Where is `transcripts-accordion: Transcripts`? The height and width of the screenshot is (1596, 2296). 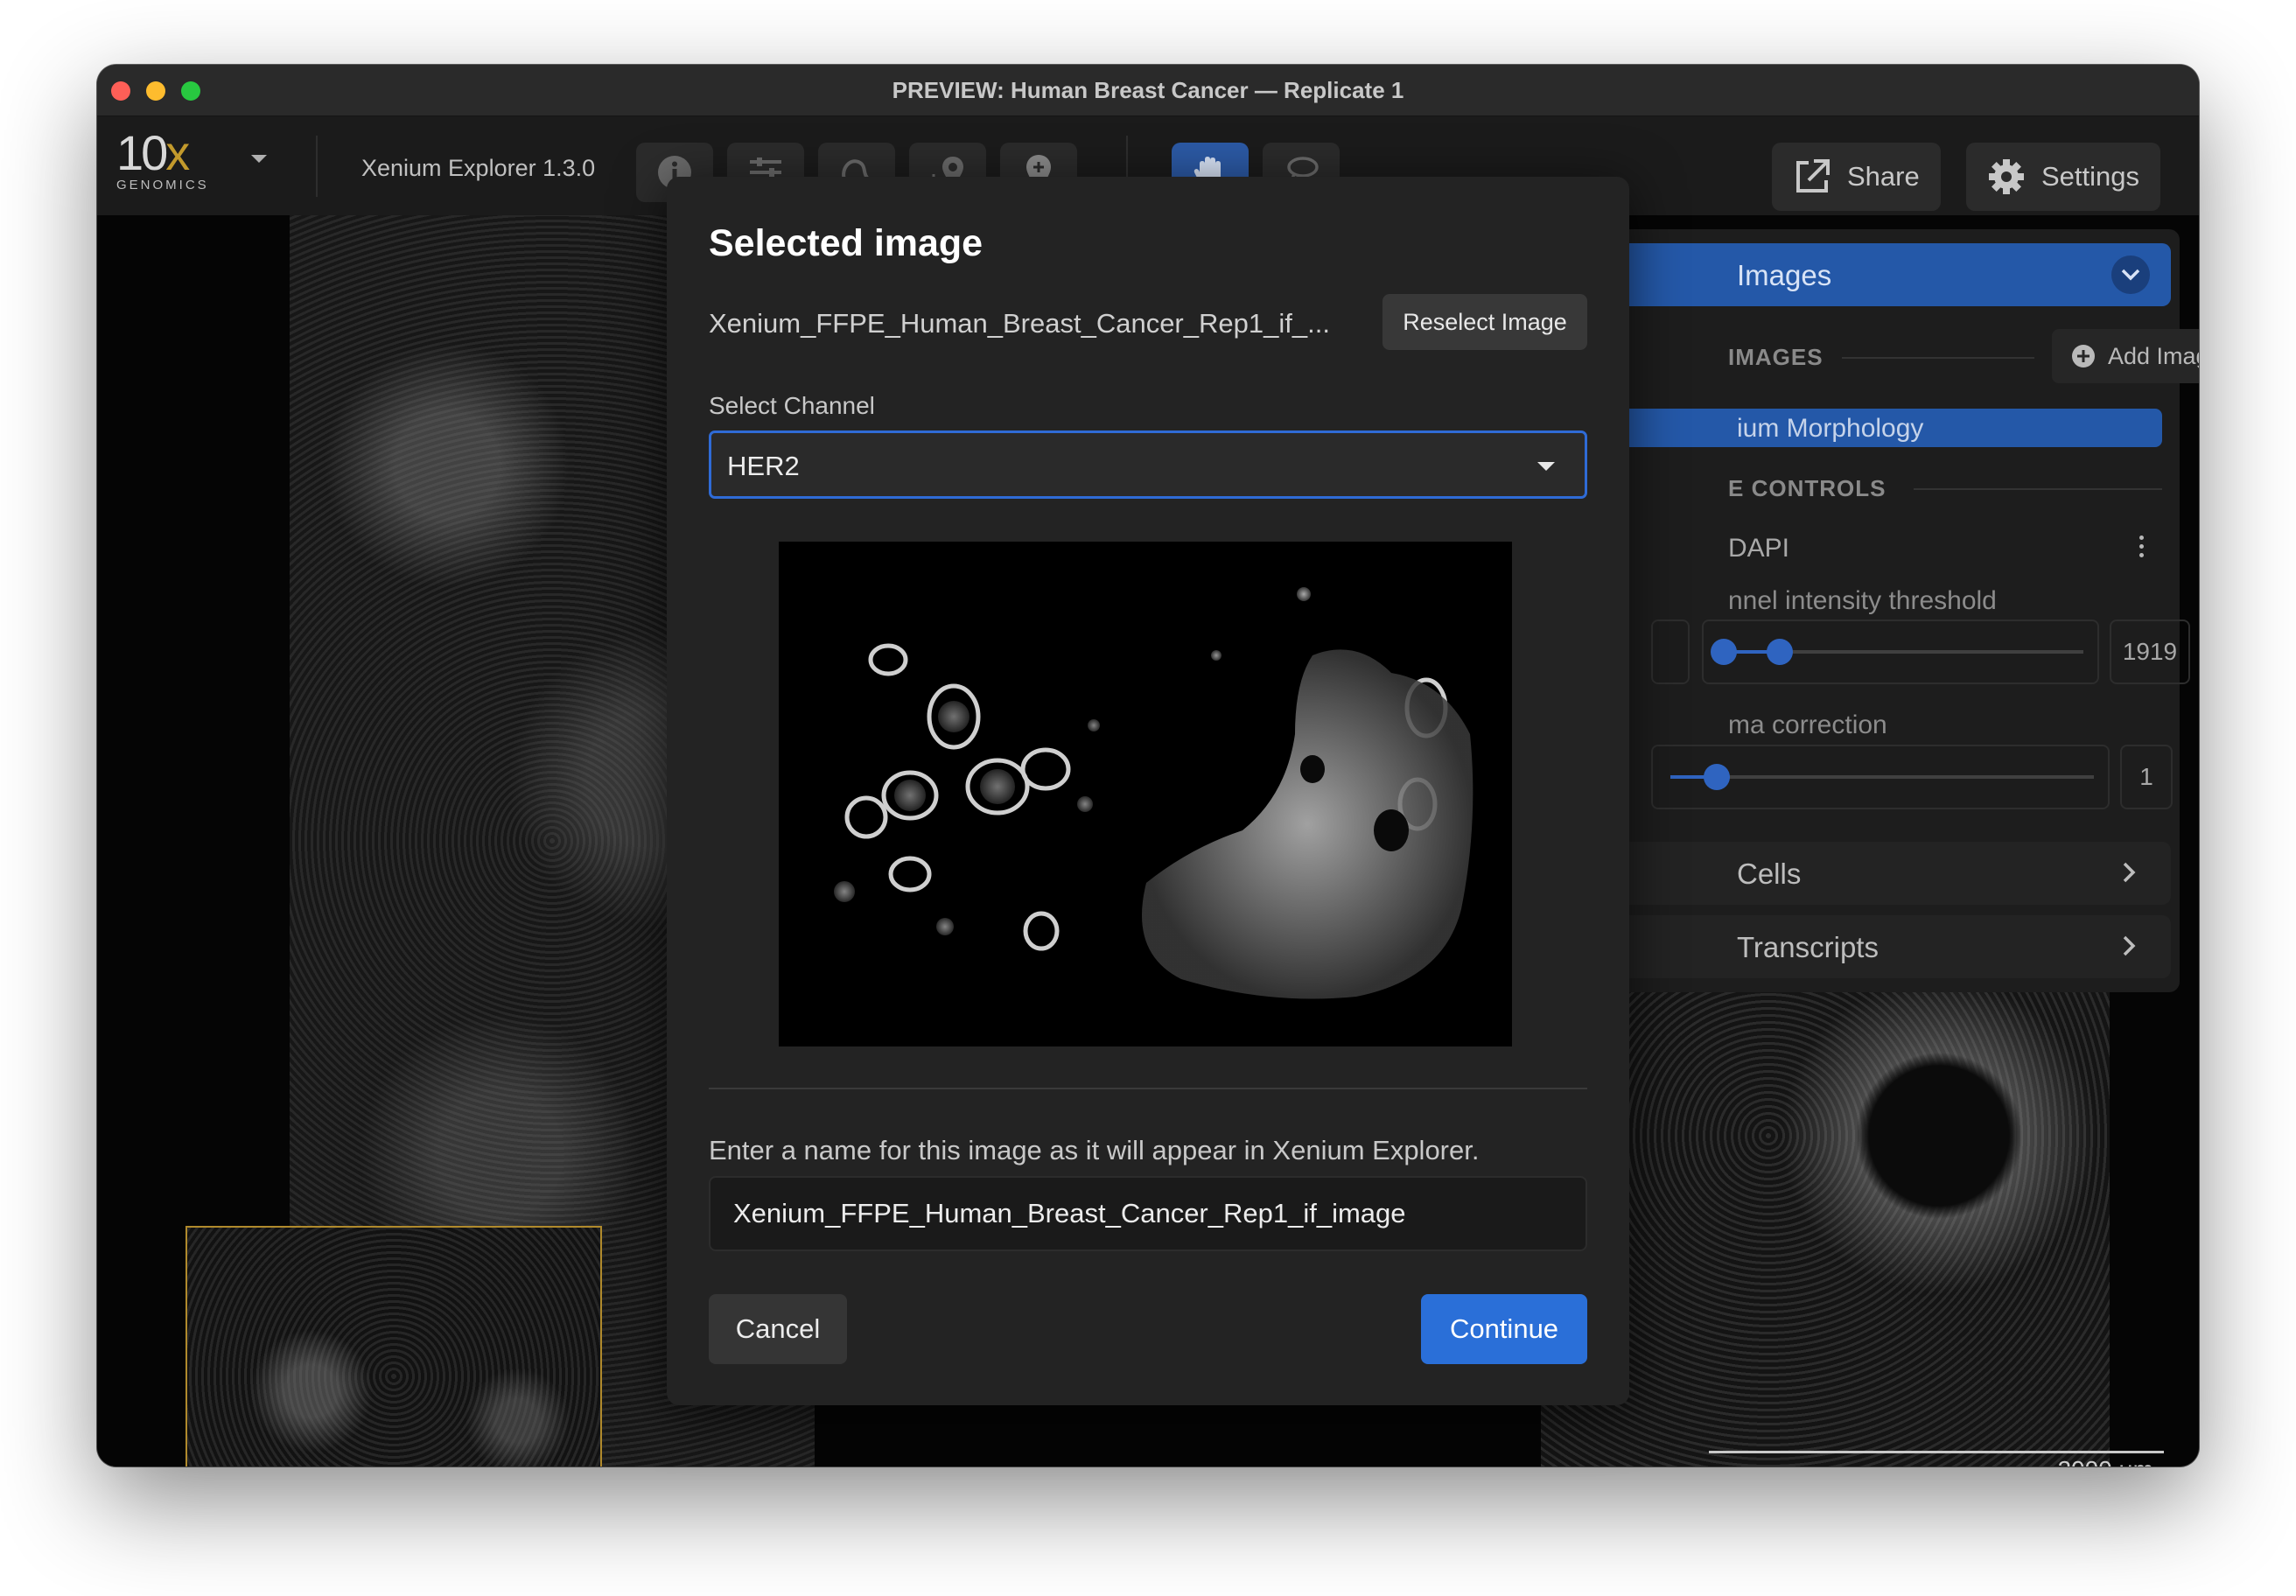
transcripts-accordion: Transcripts is located at coordinates (1895, 946).